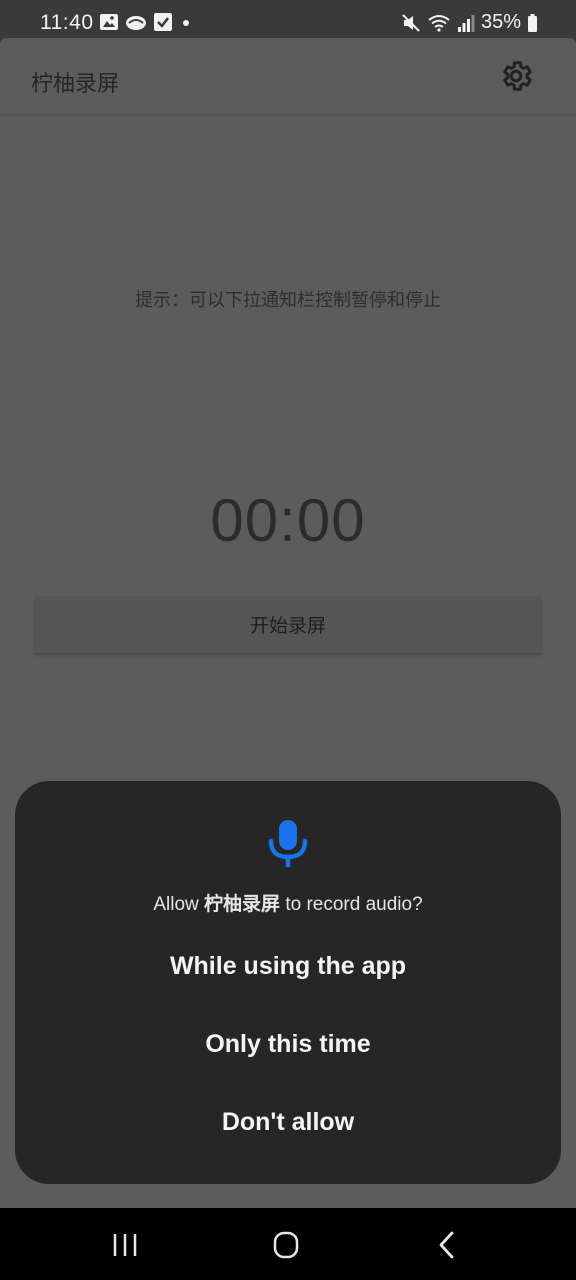  What do you see at coordinates (288, 966) in the screenshot?
I see `while-using-app-button: While using the app` at bounding box center [288, 966].